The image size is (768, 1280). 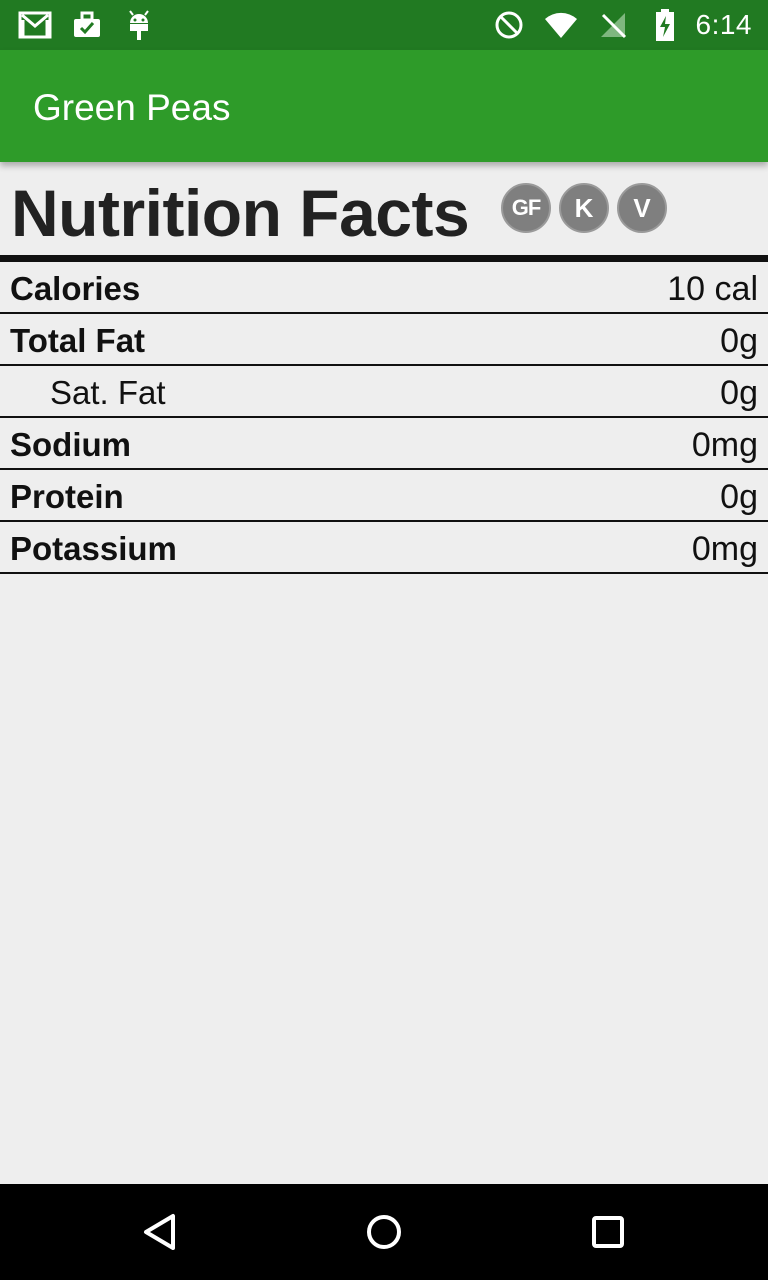 What do you see at coordinates (160, 1232) in the screenshot?
I see `back-icon` at bounding box center [160, 1232].